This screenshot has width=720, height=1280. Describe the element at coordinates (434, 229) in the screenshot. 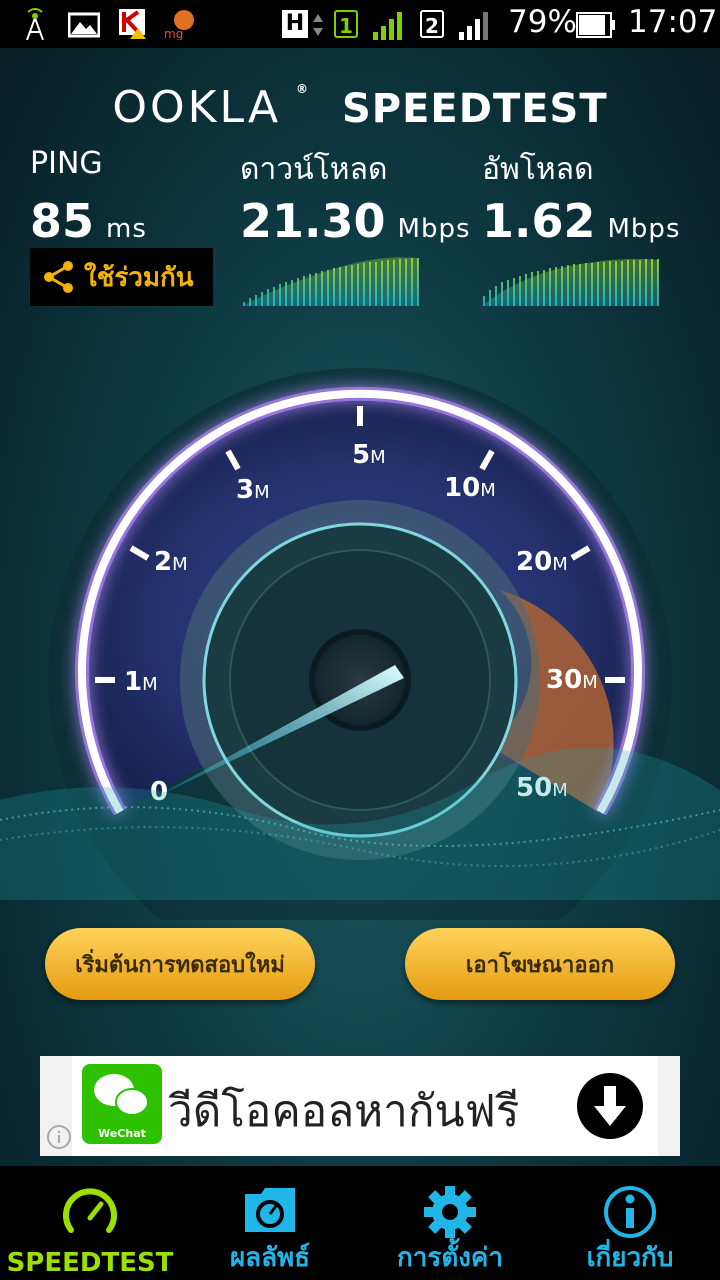

I see `download-unit: Mbps` at that location.